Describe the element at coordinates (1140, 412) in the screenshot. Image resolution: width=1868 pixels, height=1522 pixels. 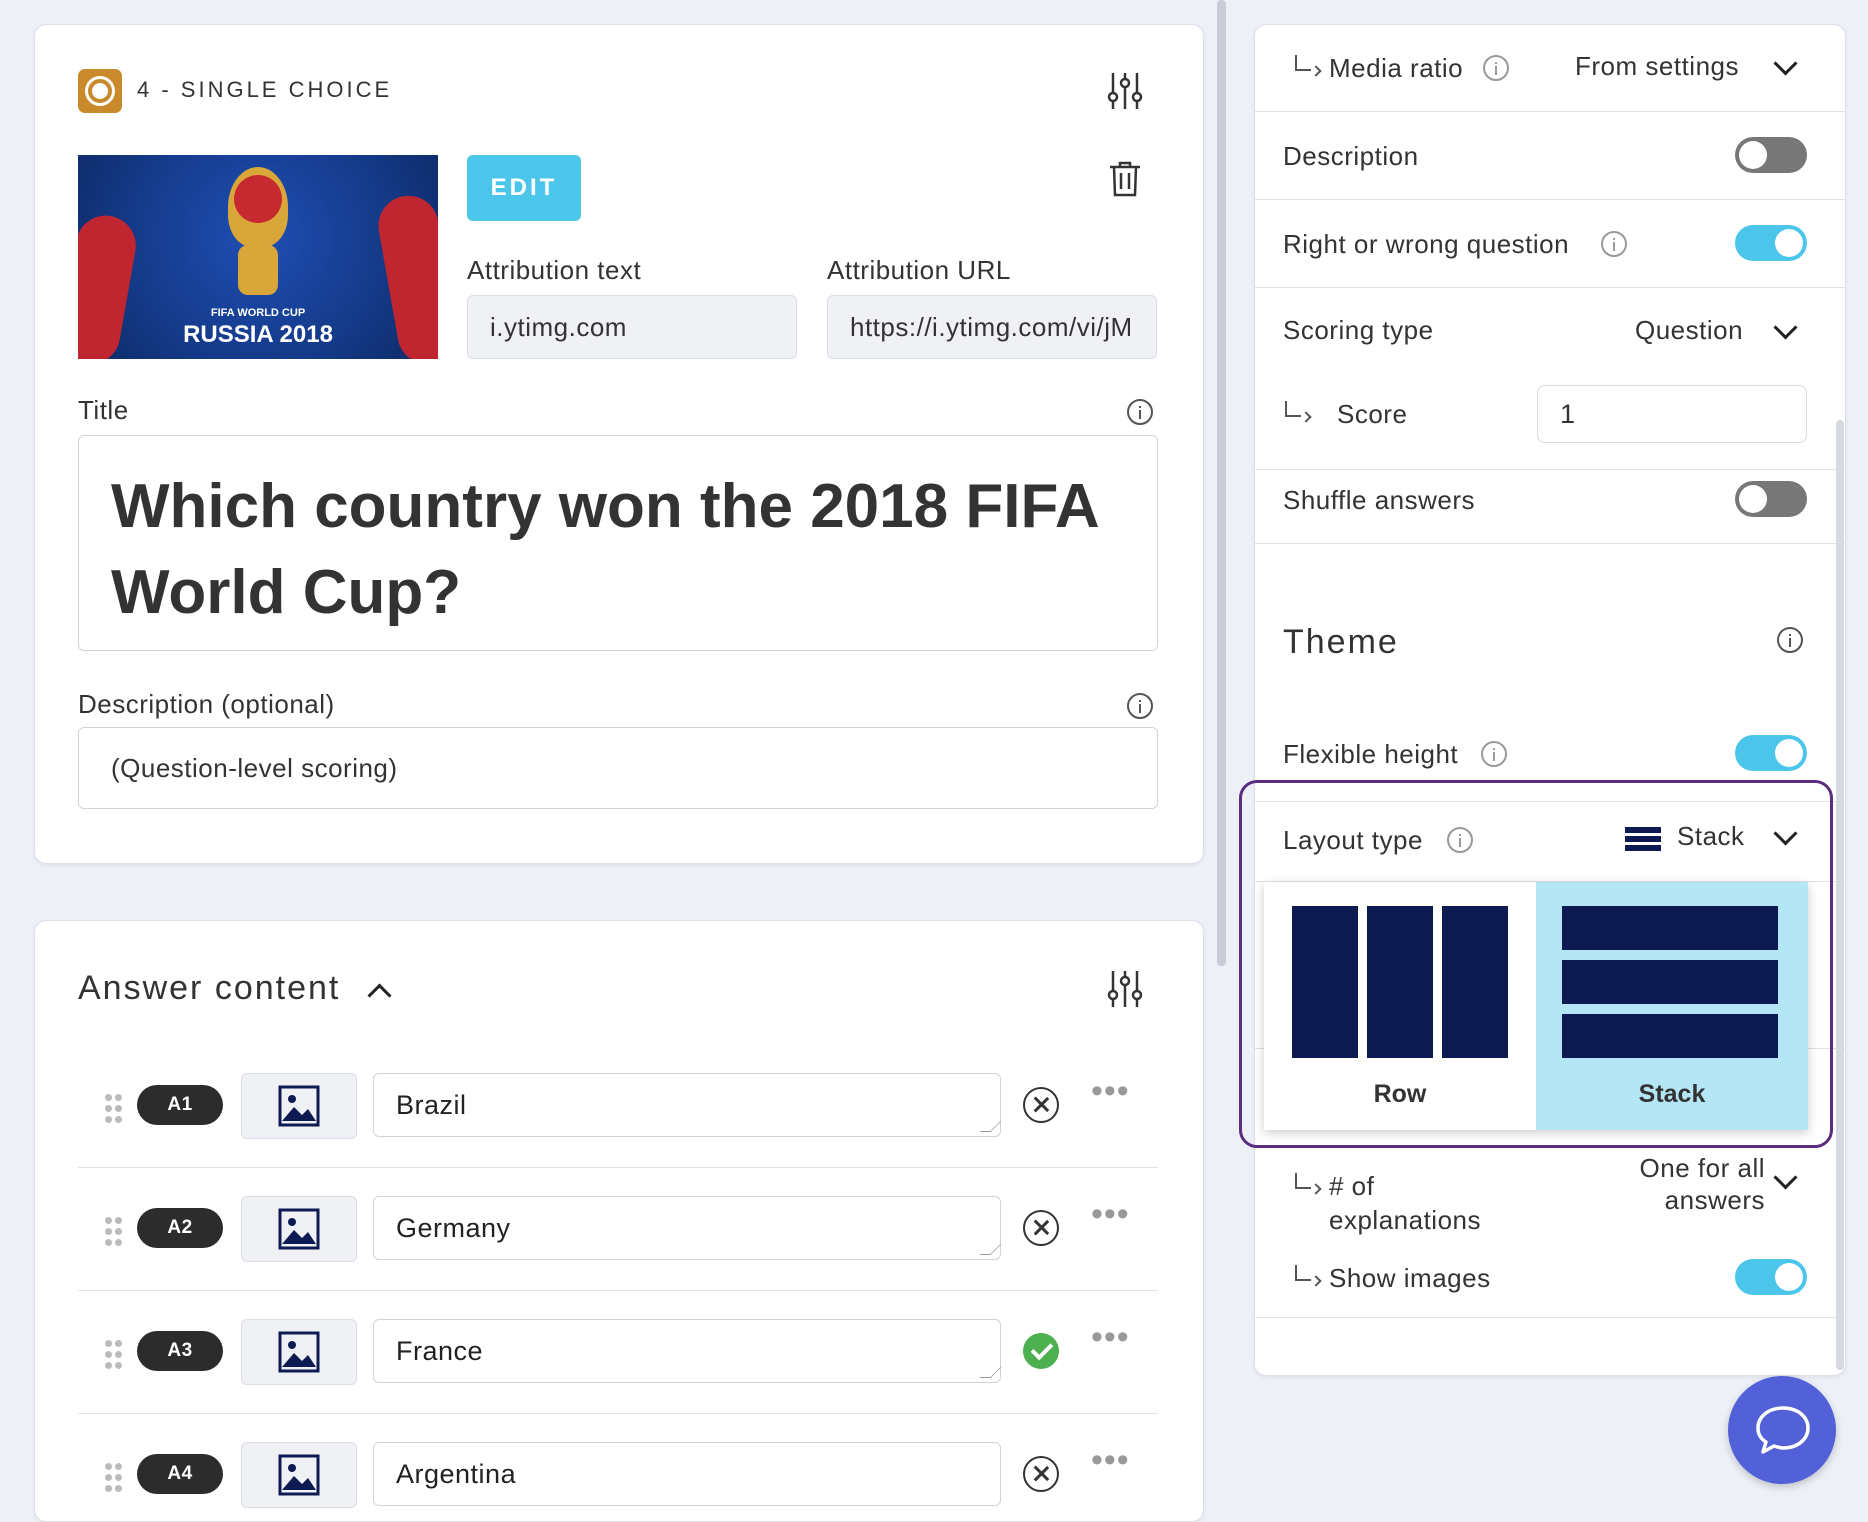
I see `title-info-icon` at that location.